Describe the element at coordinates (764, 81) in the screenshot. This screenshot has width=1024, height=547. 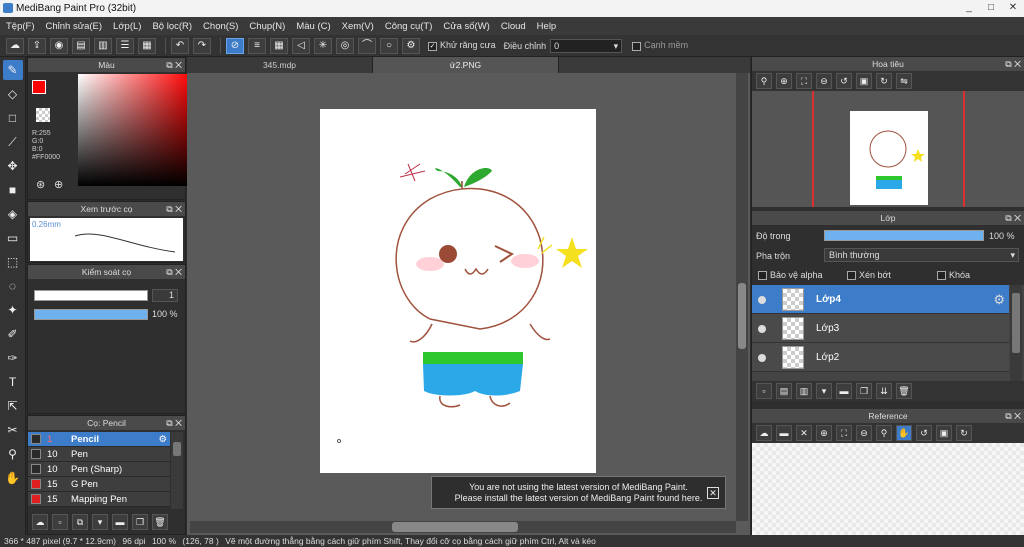
I see `zoom-search-icon: ⚲` at that location.